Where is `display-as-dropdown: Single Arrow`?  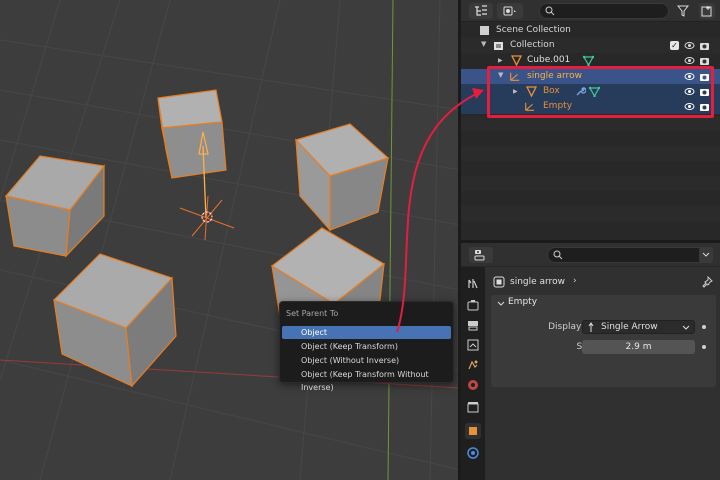
display-as-dropdown: Single Arrow is located at coordinates (638, 327).